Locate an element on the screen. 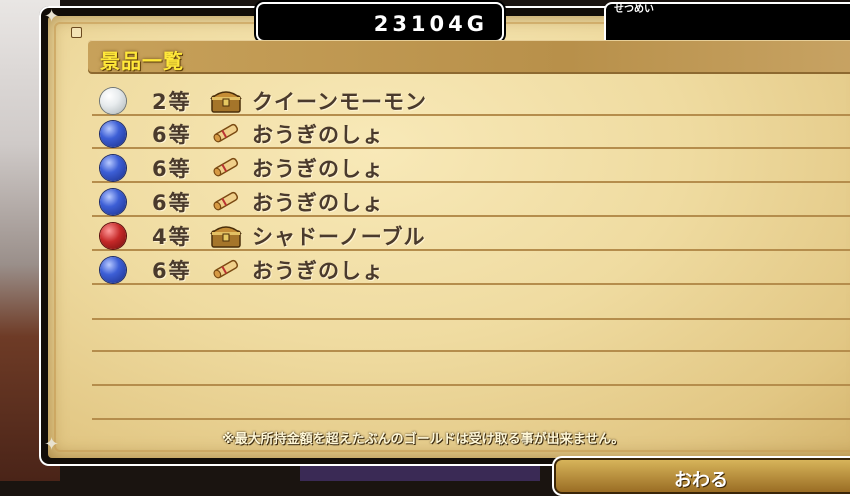 The height and width of the screenshot is (496, 850). gold-limit-note: ※最大所持金額を超えたぶんのゴールドは受け取る事が出来ません。 is located at coordinates (423, 439).